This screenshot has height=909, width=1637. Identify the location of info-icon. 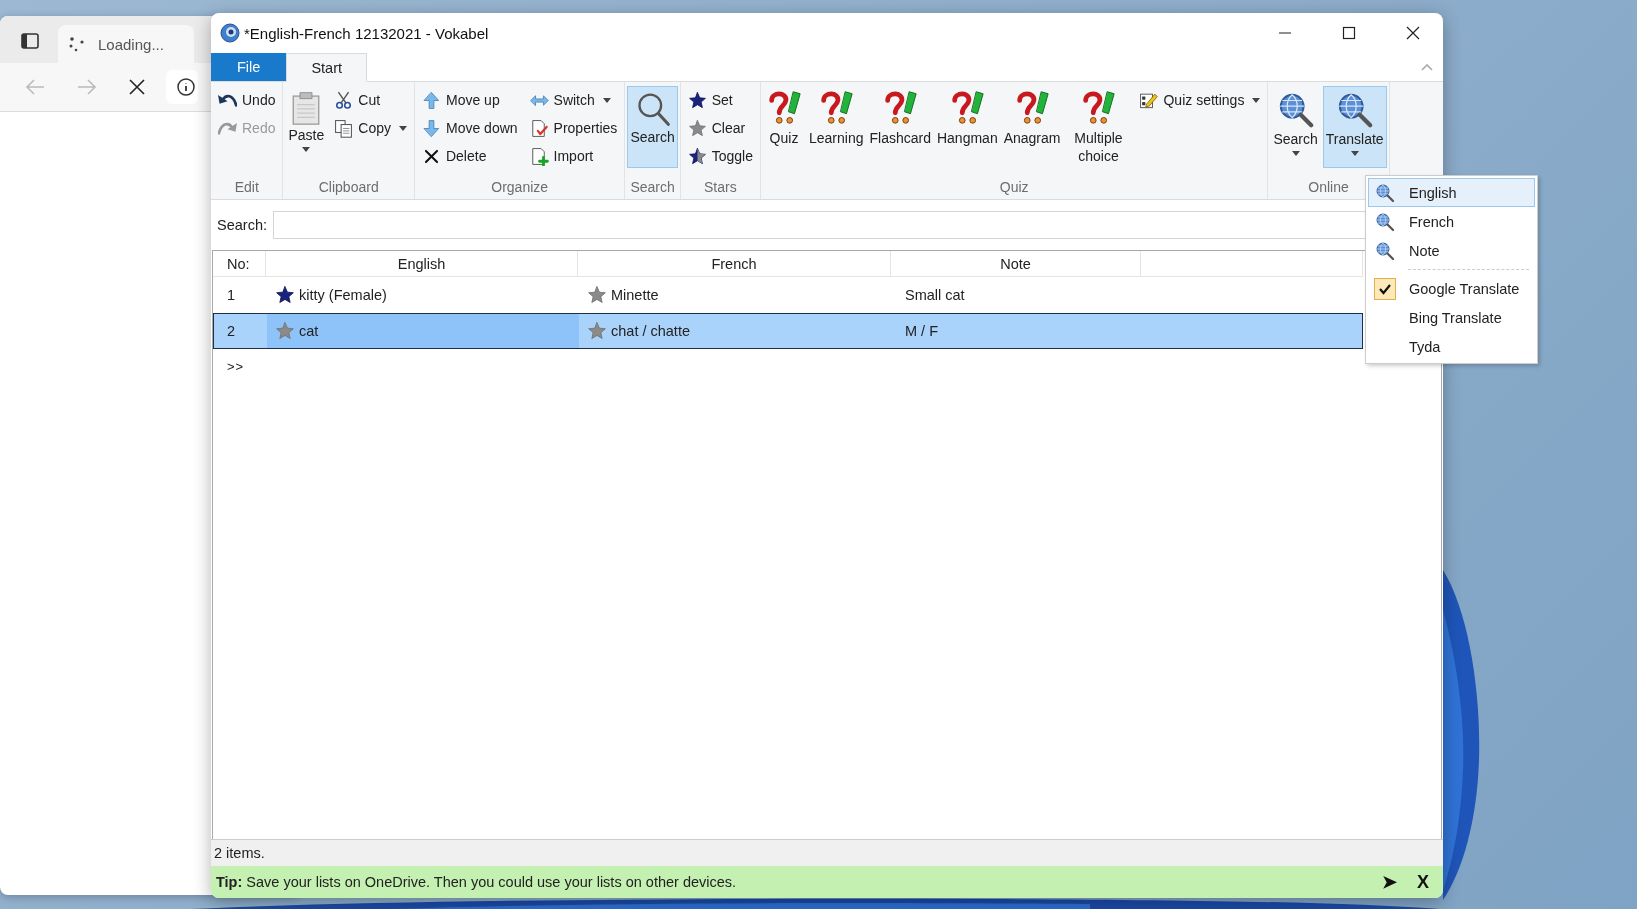
(186, 87).